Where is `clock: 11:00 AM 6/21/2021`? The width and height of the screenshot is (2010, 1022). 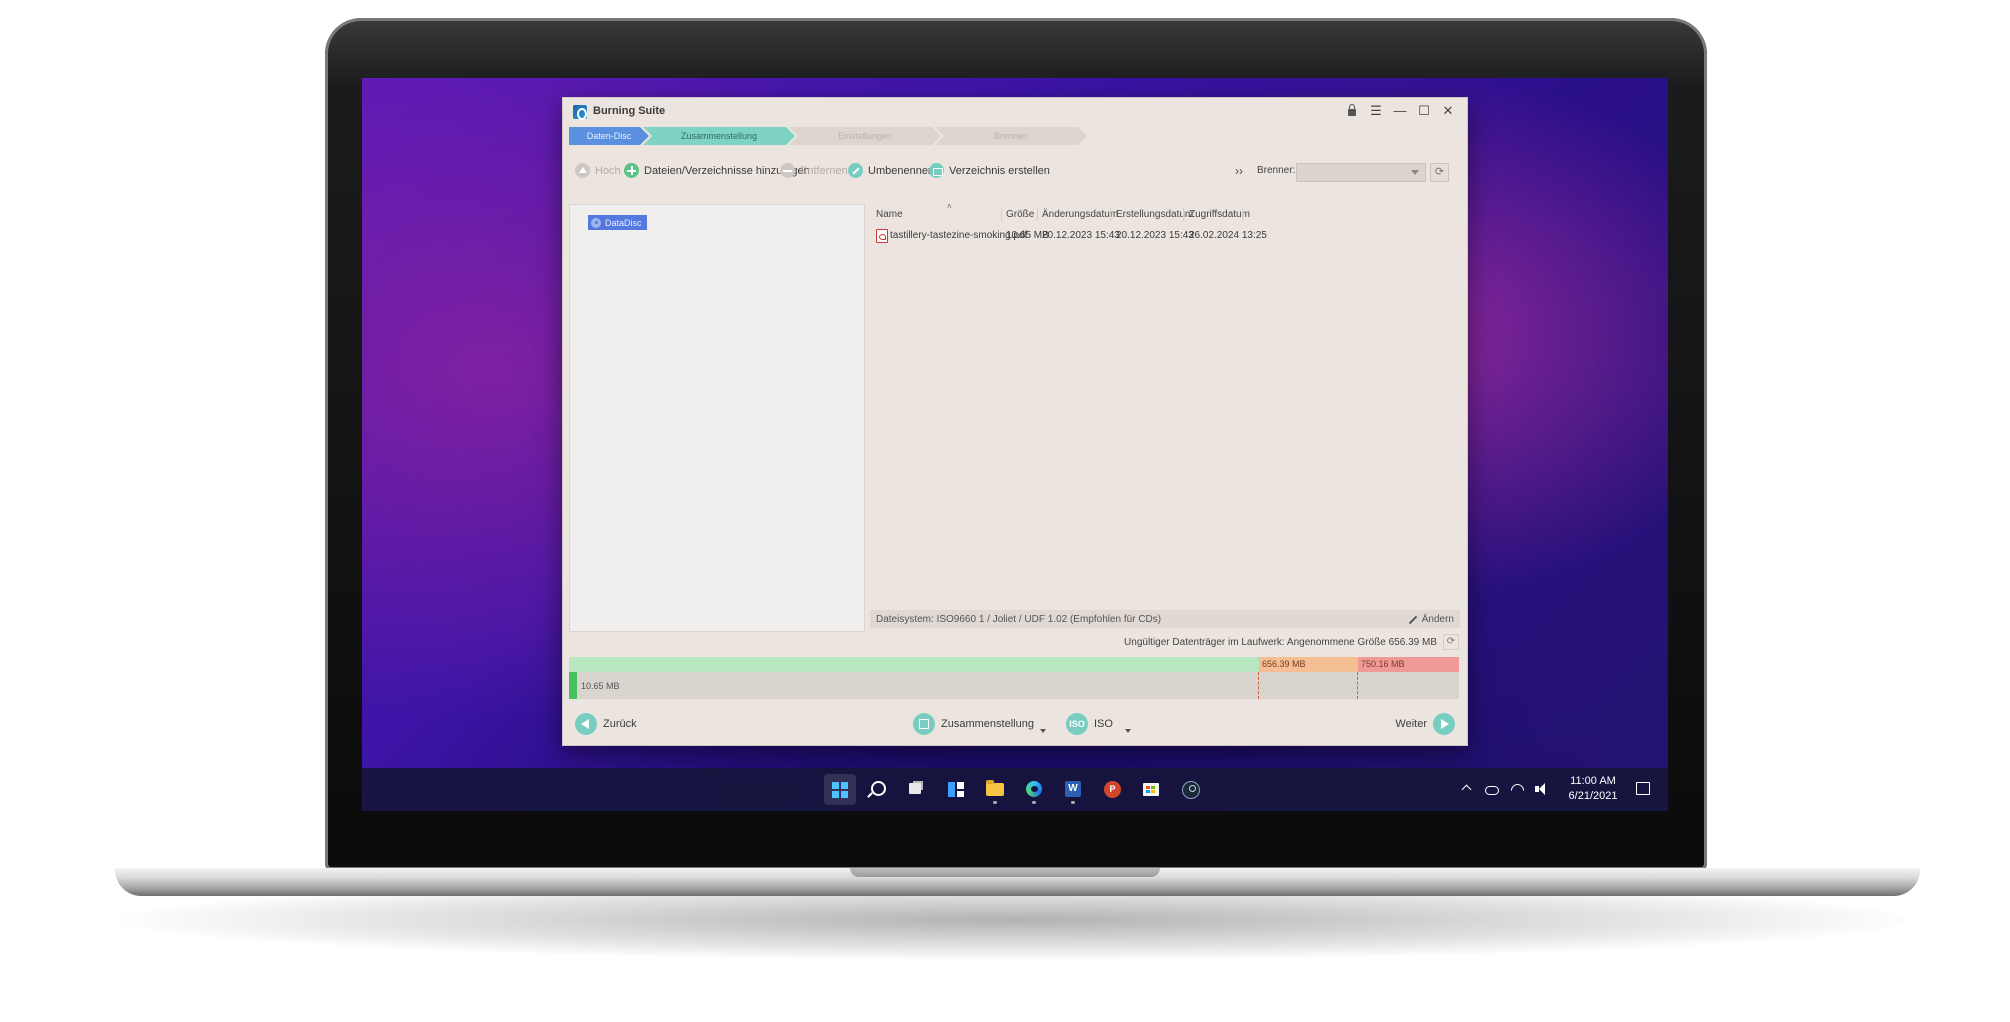 clock: 11:00 AM 6/21/2021 is located at coordinates (1593, 789).